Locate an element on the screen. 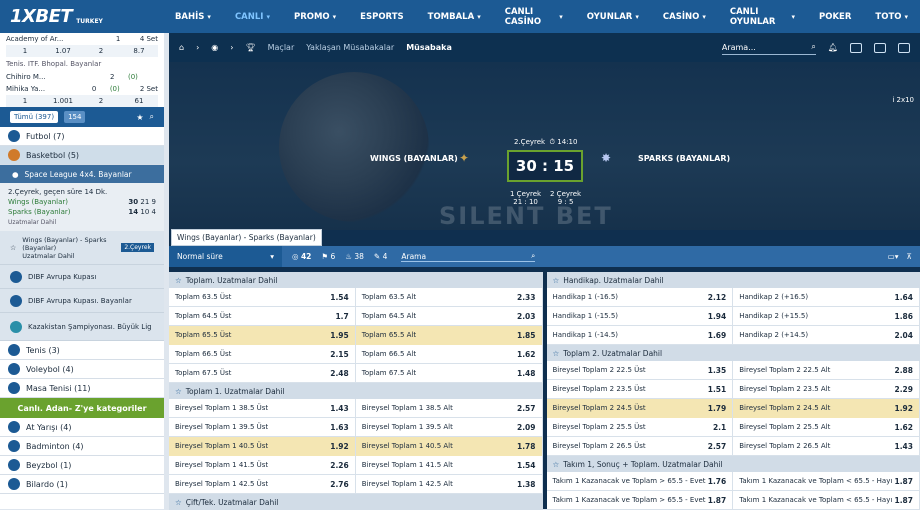 The width and height of the screenshot is (920, 510). odds-cell: Bireysel Toplam 2 23.5 Alt2.29 is located at coordinates (826, 389).